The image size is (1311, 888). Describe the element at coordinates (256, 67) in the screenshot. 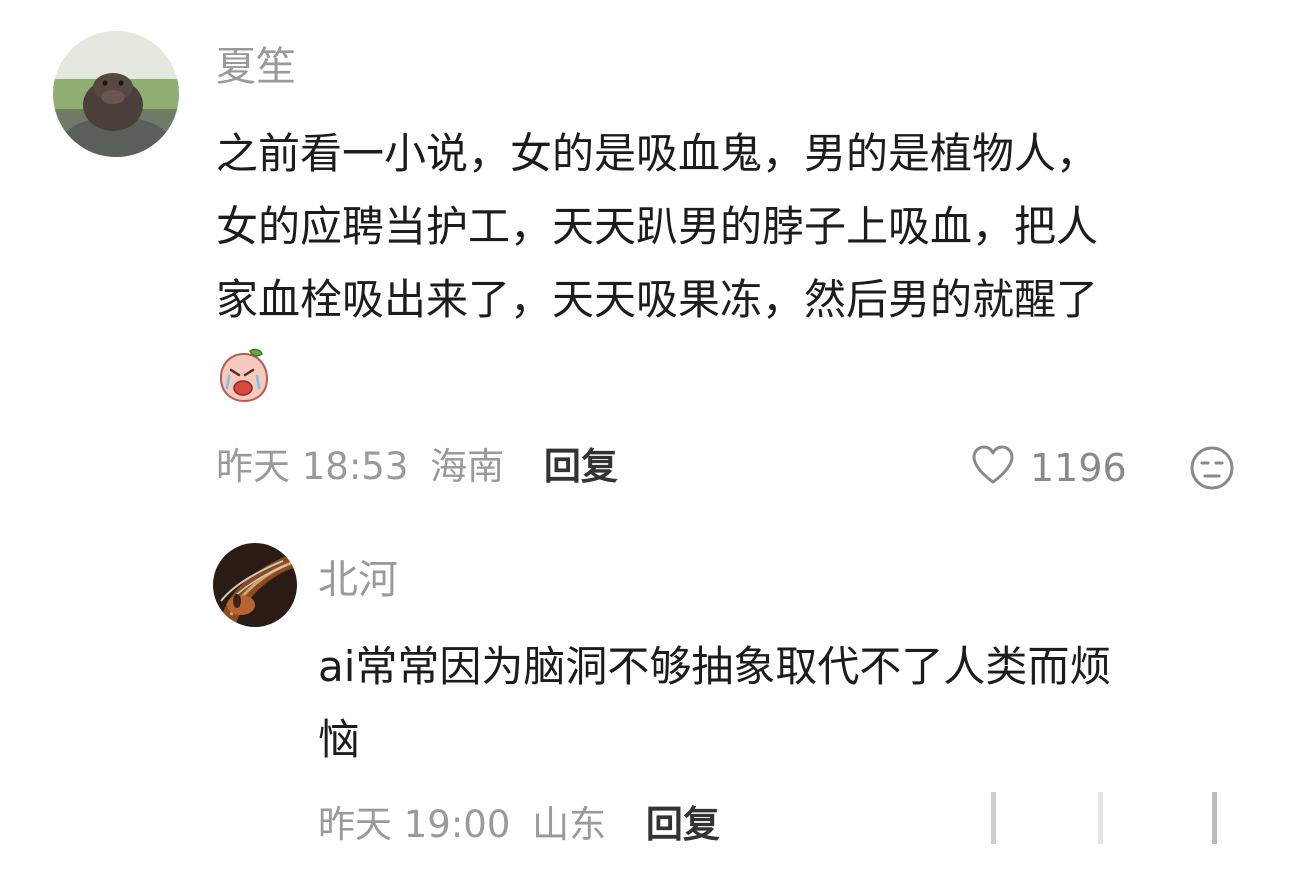

I see `comment-username: 夏笙` at that location.